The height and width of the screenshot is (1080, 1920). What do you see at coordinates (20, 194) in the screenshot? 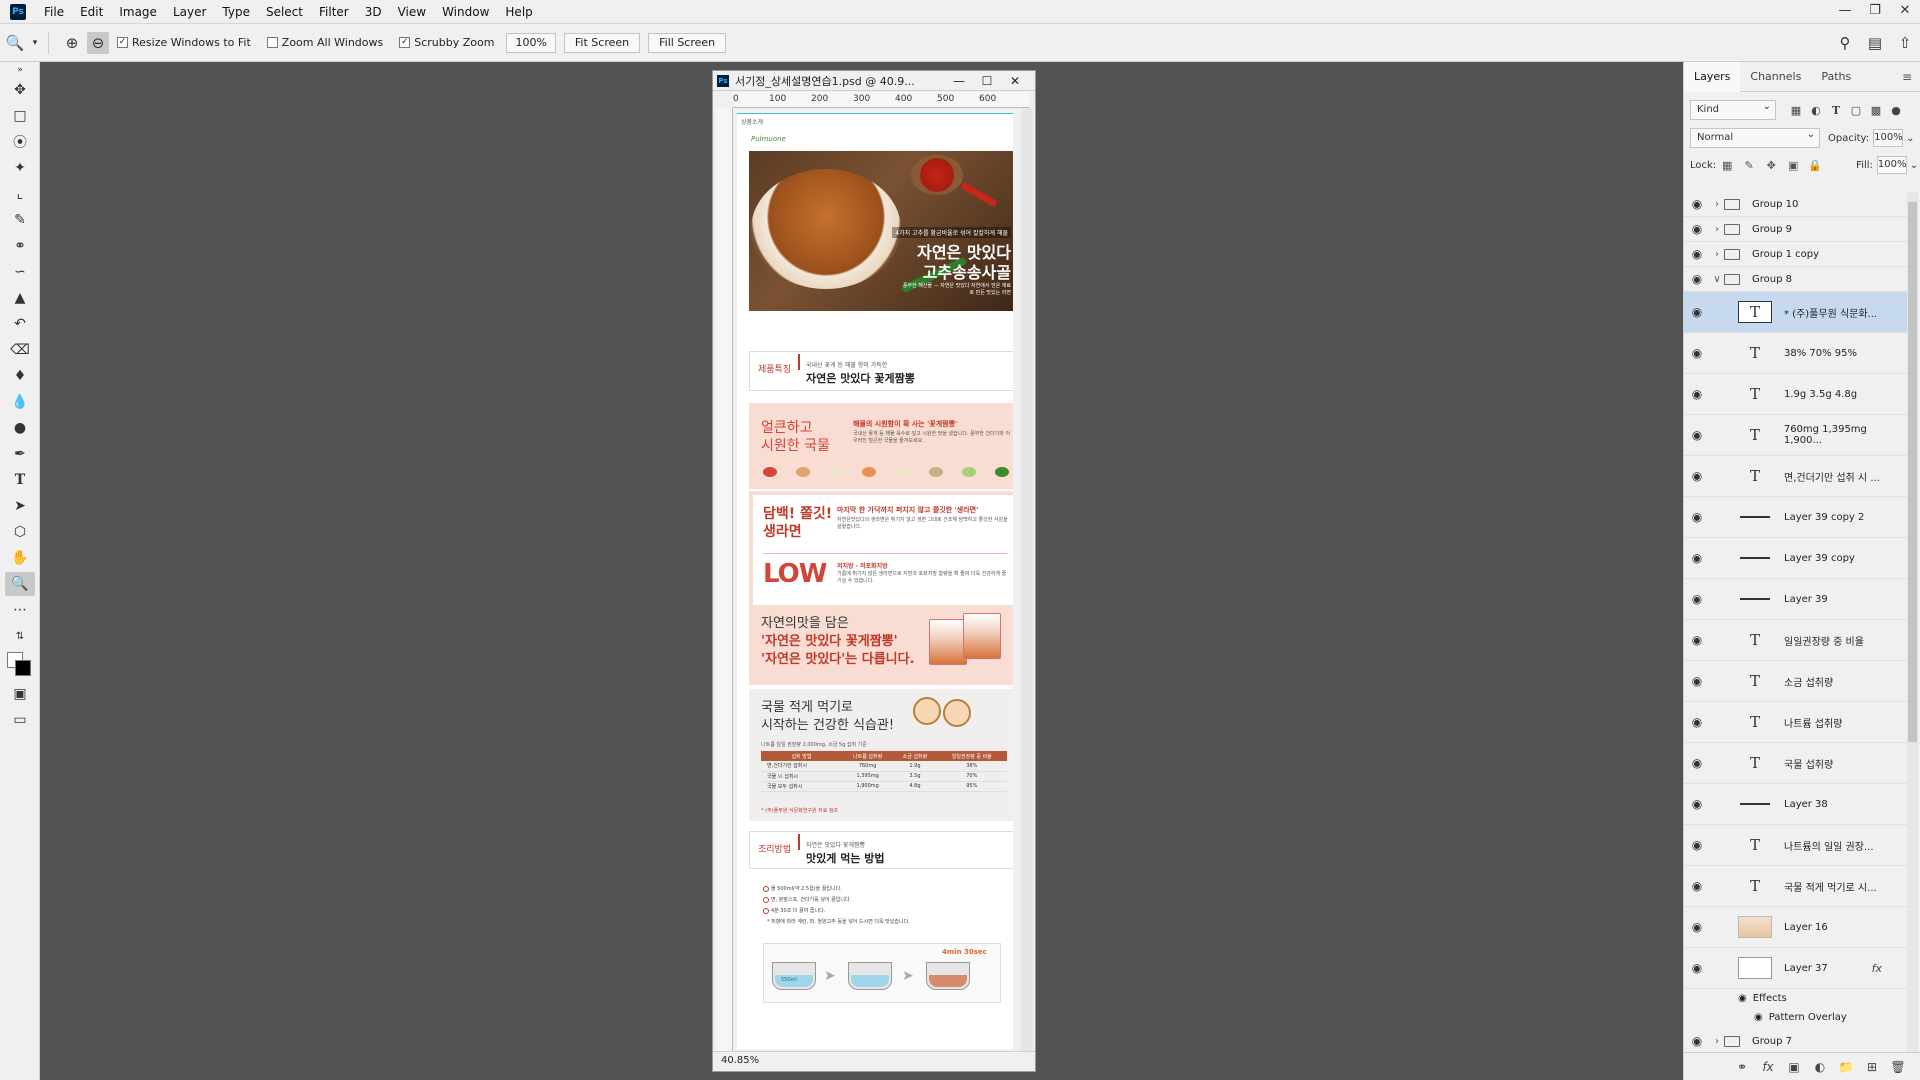
I see `crop-tool-icon: ⌞` at bounding box center [20, 194].